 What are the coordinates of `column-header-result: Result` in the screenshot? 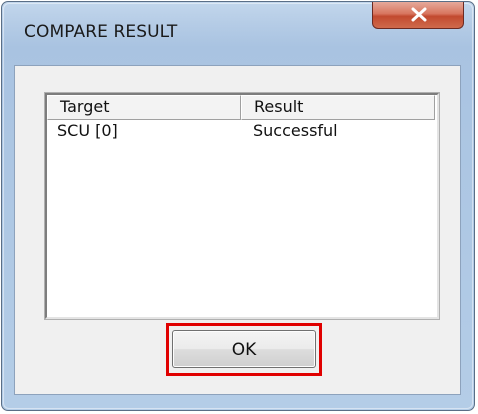 It's located at (338, 107).